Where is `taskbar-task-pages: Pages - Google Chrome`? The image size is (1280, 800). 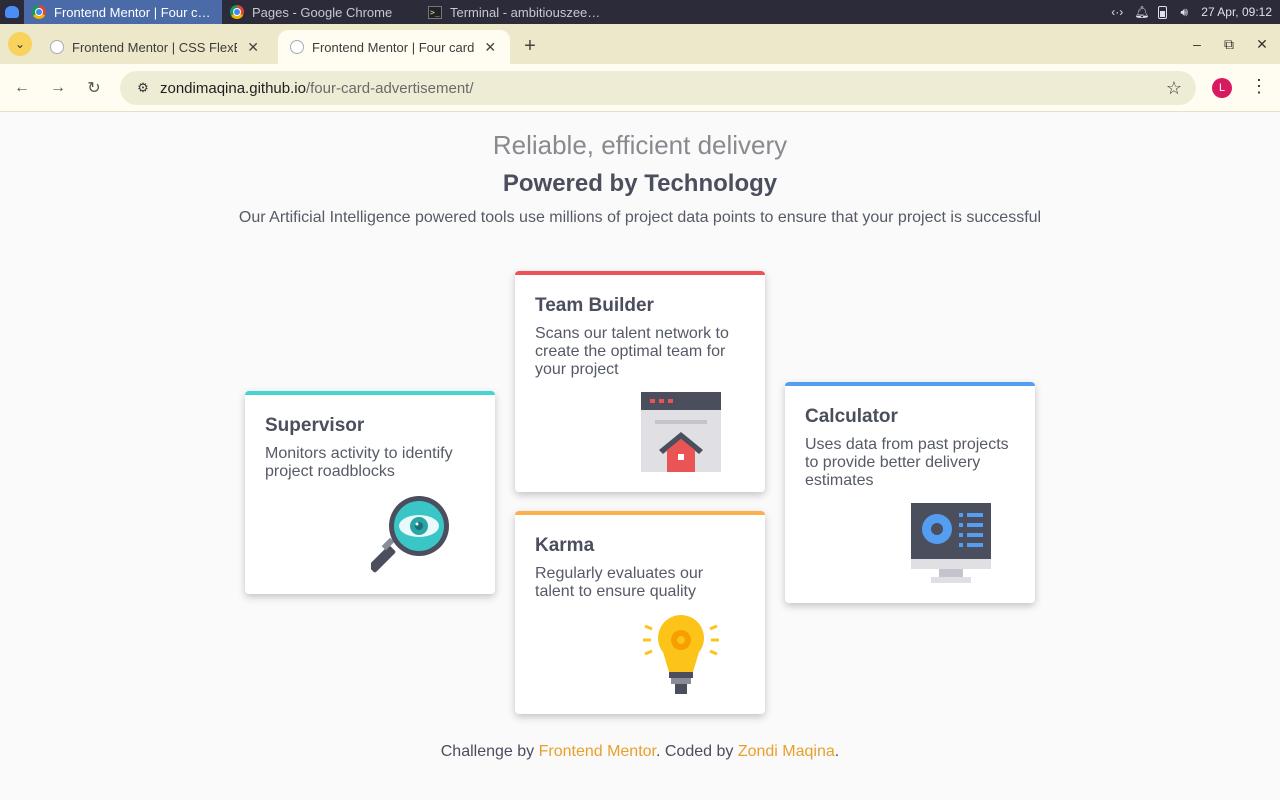
taskbar-task-pages: Pages - Google Chrome is located at coordinates (321, 12).